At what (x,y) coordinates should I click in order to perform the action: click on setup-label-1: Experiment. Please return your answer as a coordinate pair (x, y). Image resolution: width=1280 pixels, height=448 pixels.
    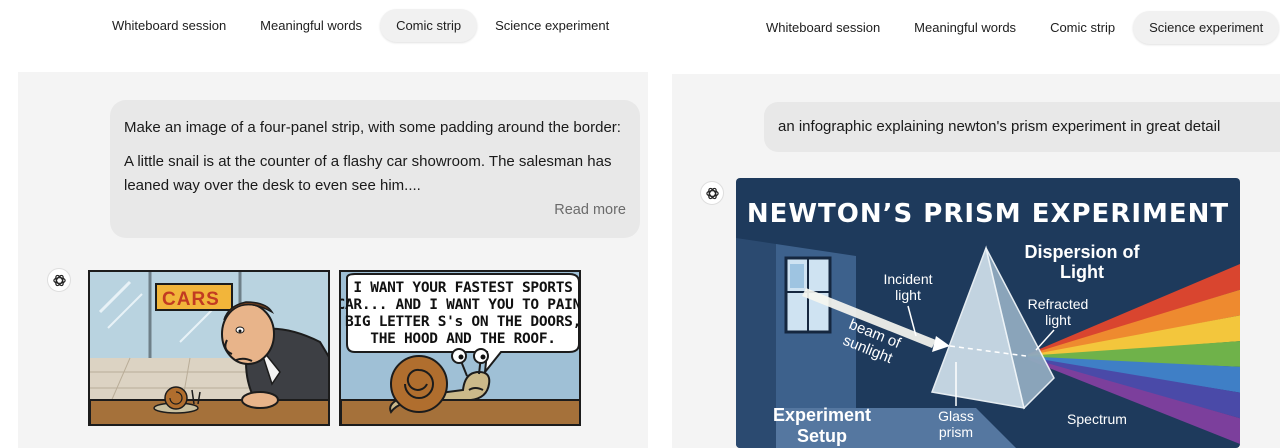
    Looking at the image, I should click on (822, 415).